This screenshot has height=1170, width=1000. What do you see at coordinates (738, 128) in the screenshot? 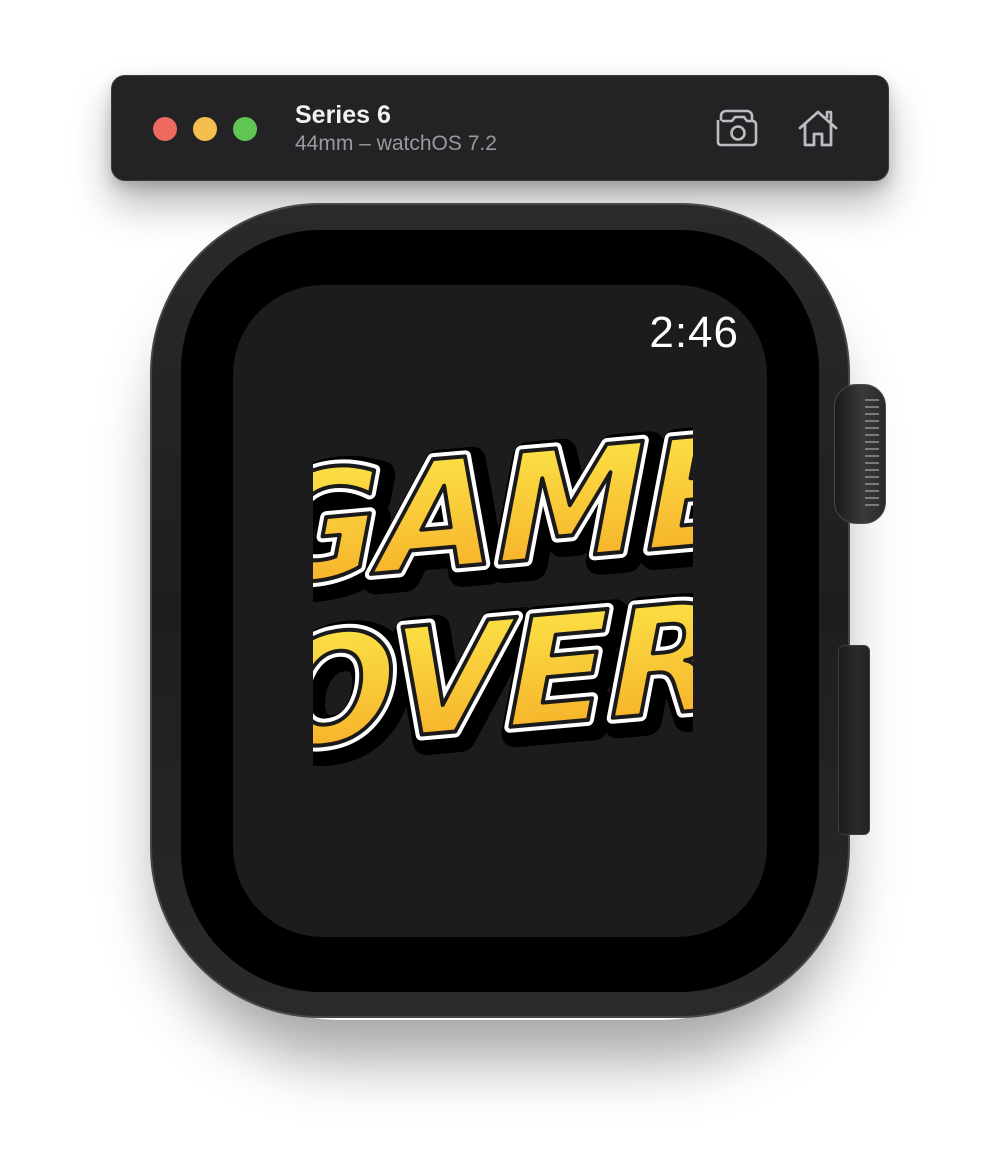
I see `camera-icon` at bounding box center [738, 128].